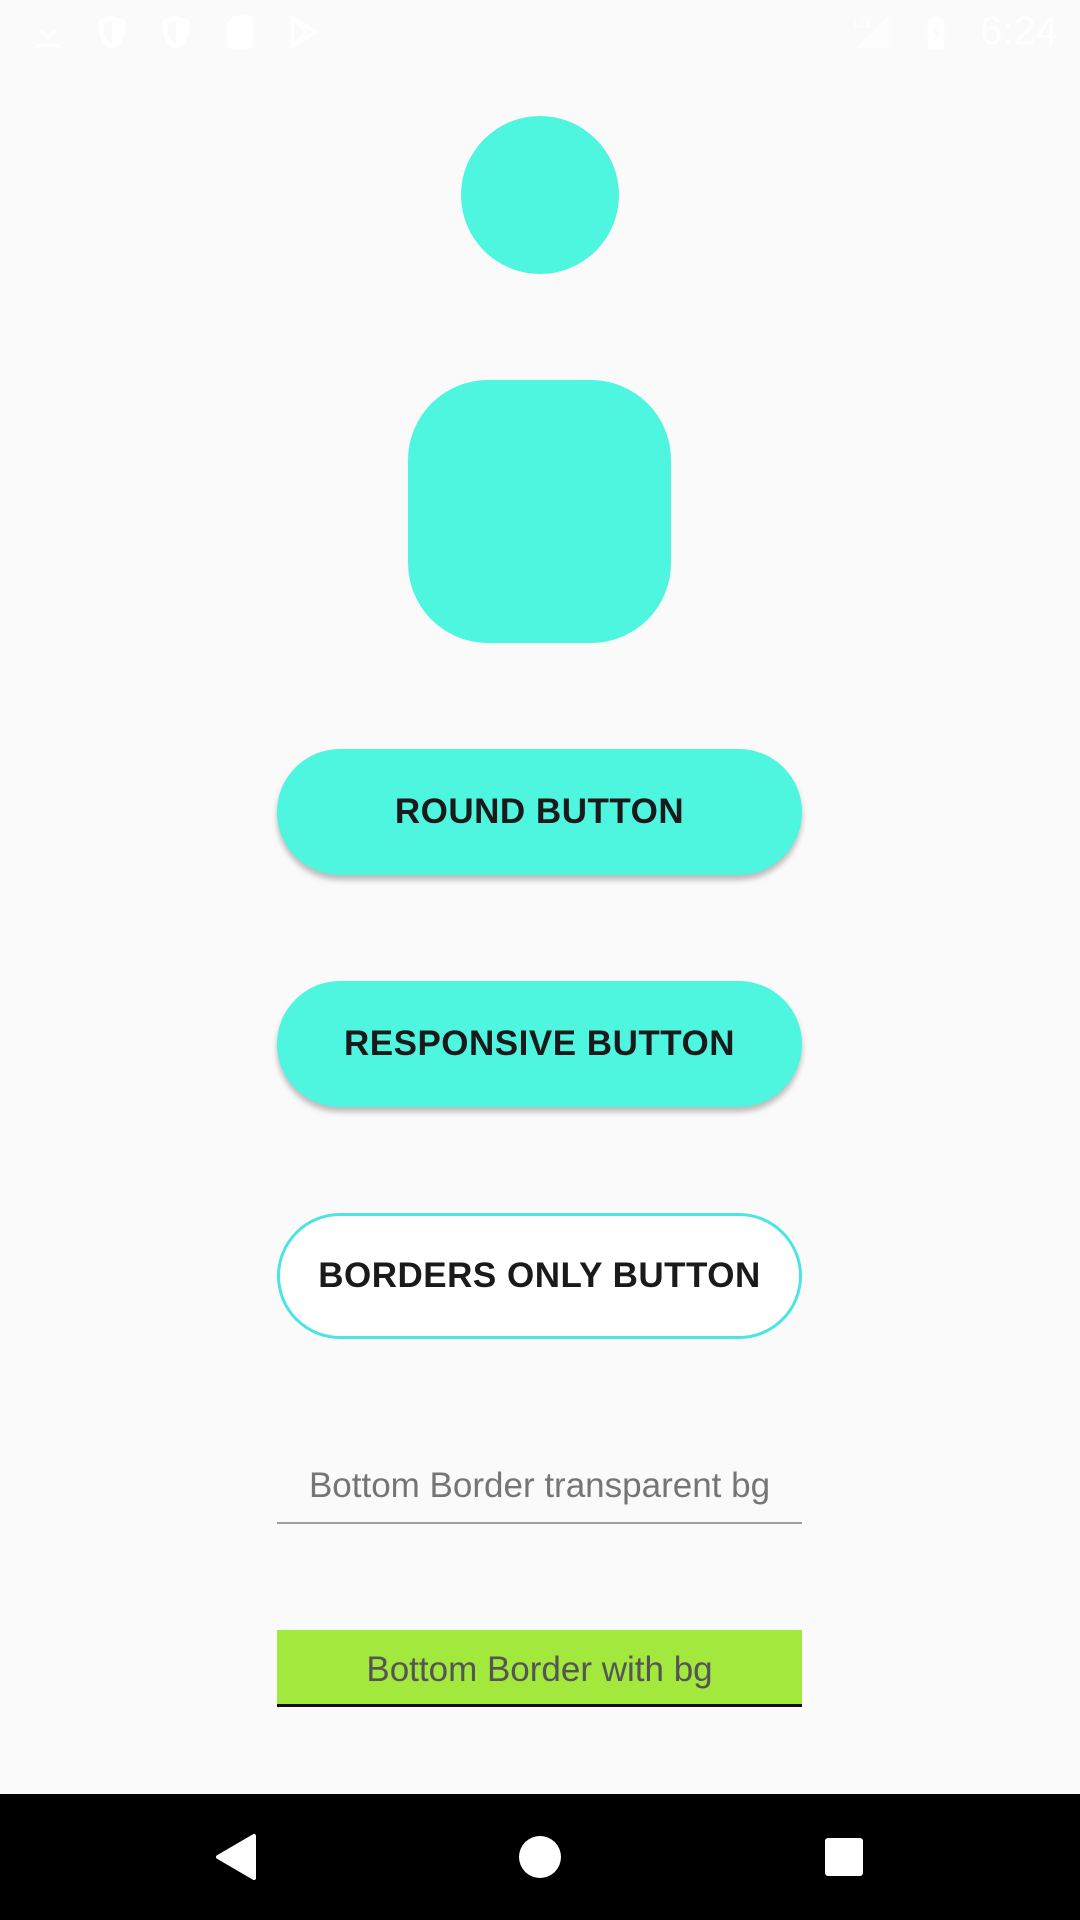 This screenshot has width=1080, height=1920. I want to click on bottom-border-transparent-field, so click(539, 1487).